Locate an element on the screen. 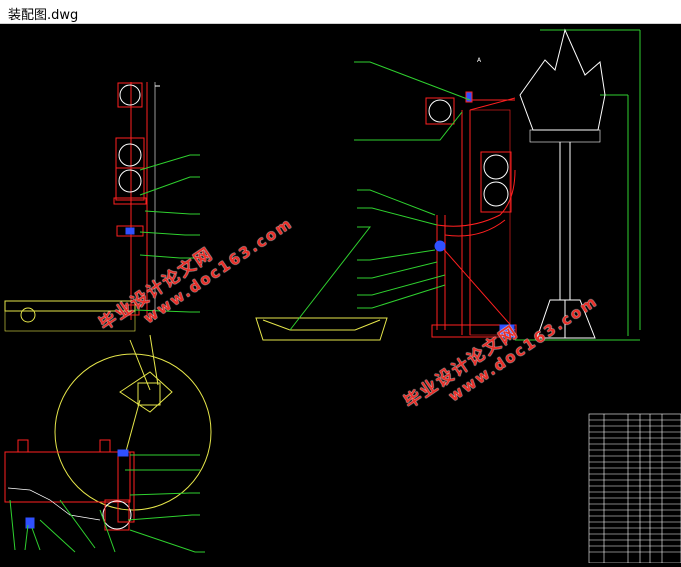 The height and width of the screenshot is (567, 681). view-label-a: A is located at coordinates (479, 60).